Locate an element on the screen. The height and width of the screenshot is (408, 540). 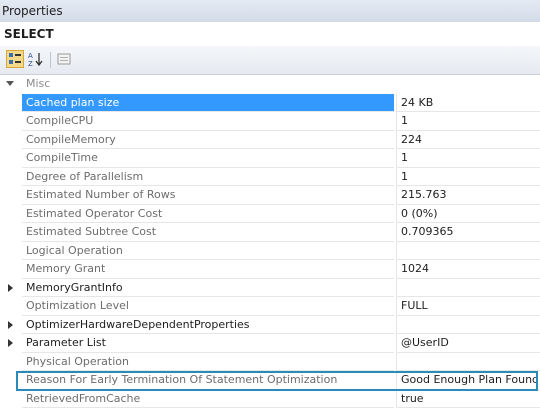
property-row: Physical Operation is located at coordinates (270, 362).